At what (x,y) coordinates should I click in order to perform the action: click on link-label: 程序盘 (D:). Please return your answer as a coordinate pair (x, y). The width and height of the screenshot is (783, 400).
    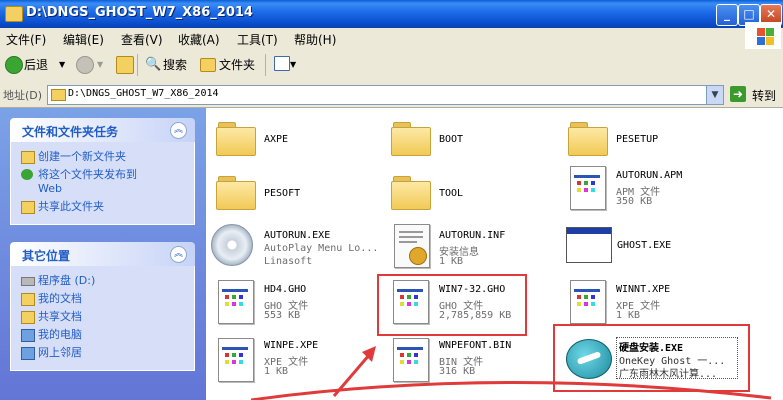
    Looking at the image, I should click on (67, 280).